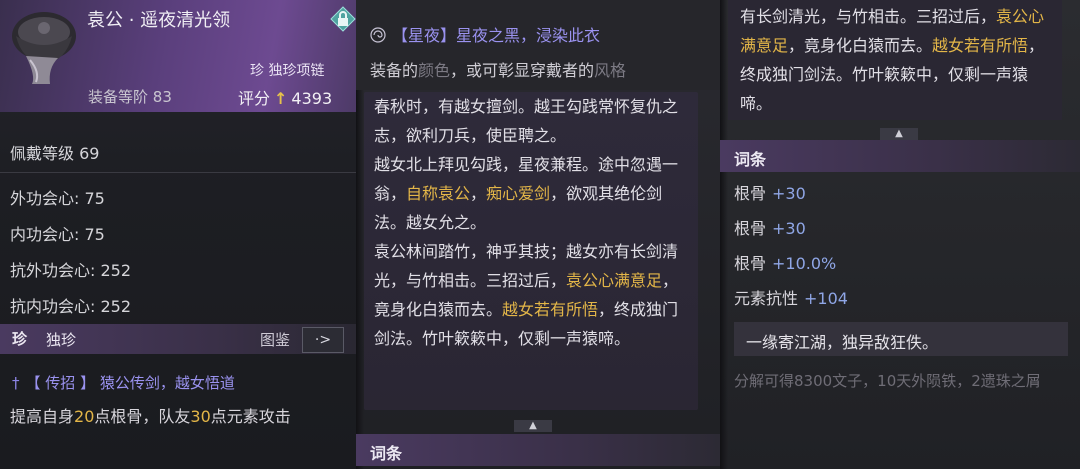  I want to click on skill-line: † 【 传招 】 猿公传剑，越女悟道, so click(123, 382).